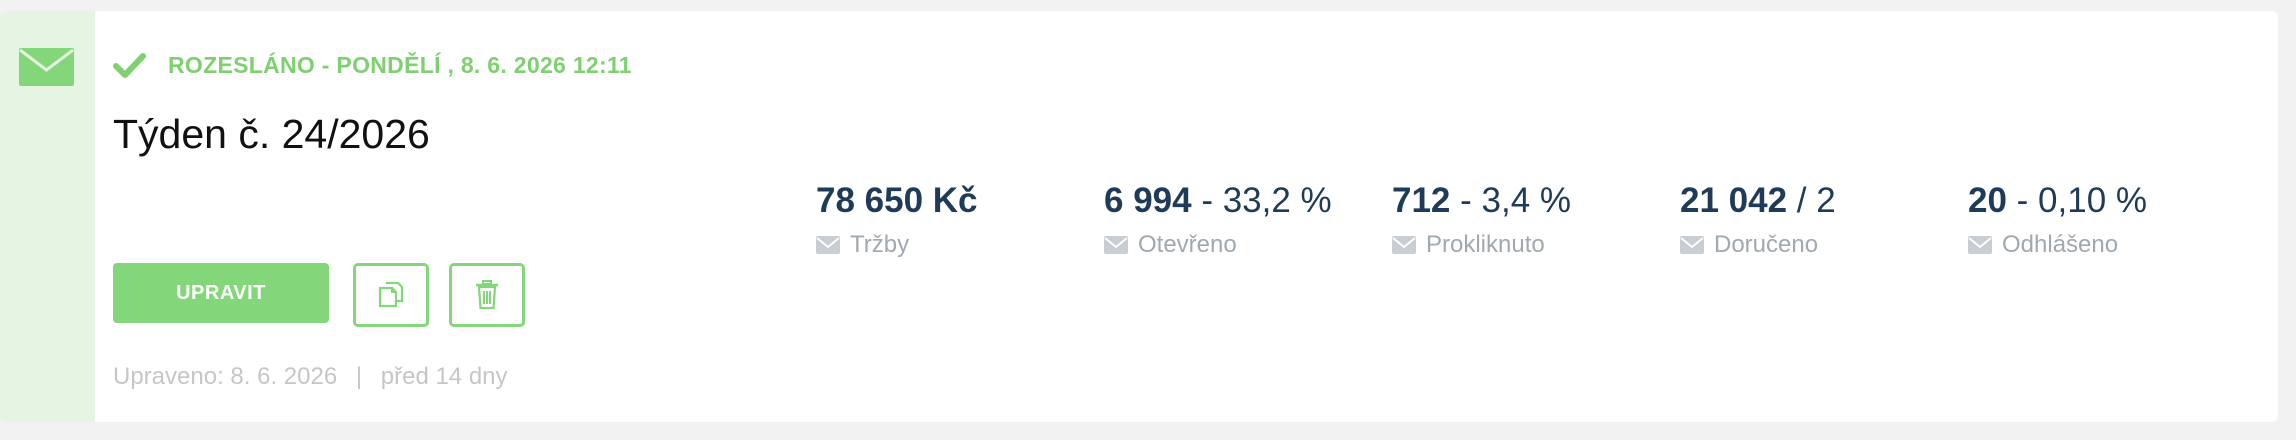 The height and width of the screenshot is (440, 2296). Describe the element at coordinates (400, 65) in the screenshot. I see `sent-status-text: ROZESLÁNO - PONDĚLÍ , 8. 6. 2026 12:11` at that location.